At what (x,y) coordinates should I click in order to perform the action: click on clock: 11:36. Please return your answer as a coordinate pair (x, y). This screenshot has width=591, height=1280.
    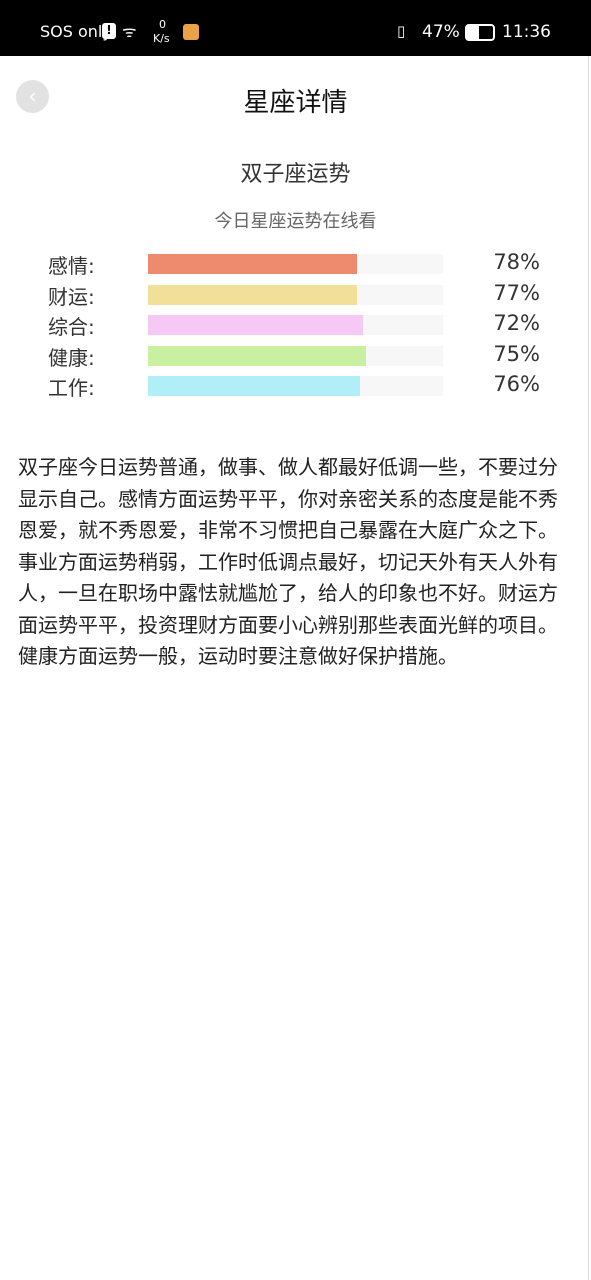
    Looking at the image, I should click on (526, 32).